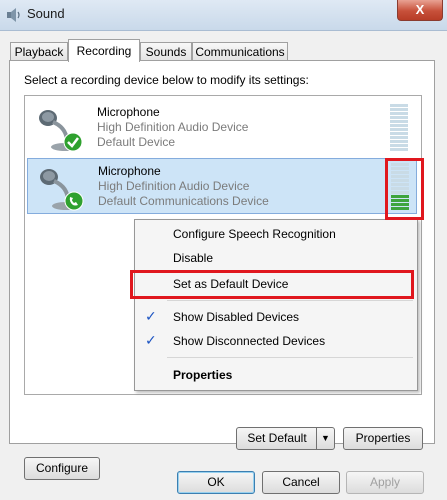 This screenshot has height=500, width=447. I want to click on tab-recording: Recording, so click(104, 50).